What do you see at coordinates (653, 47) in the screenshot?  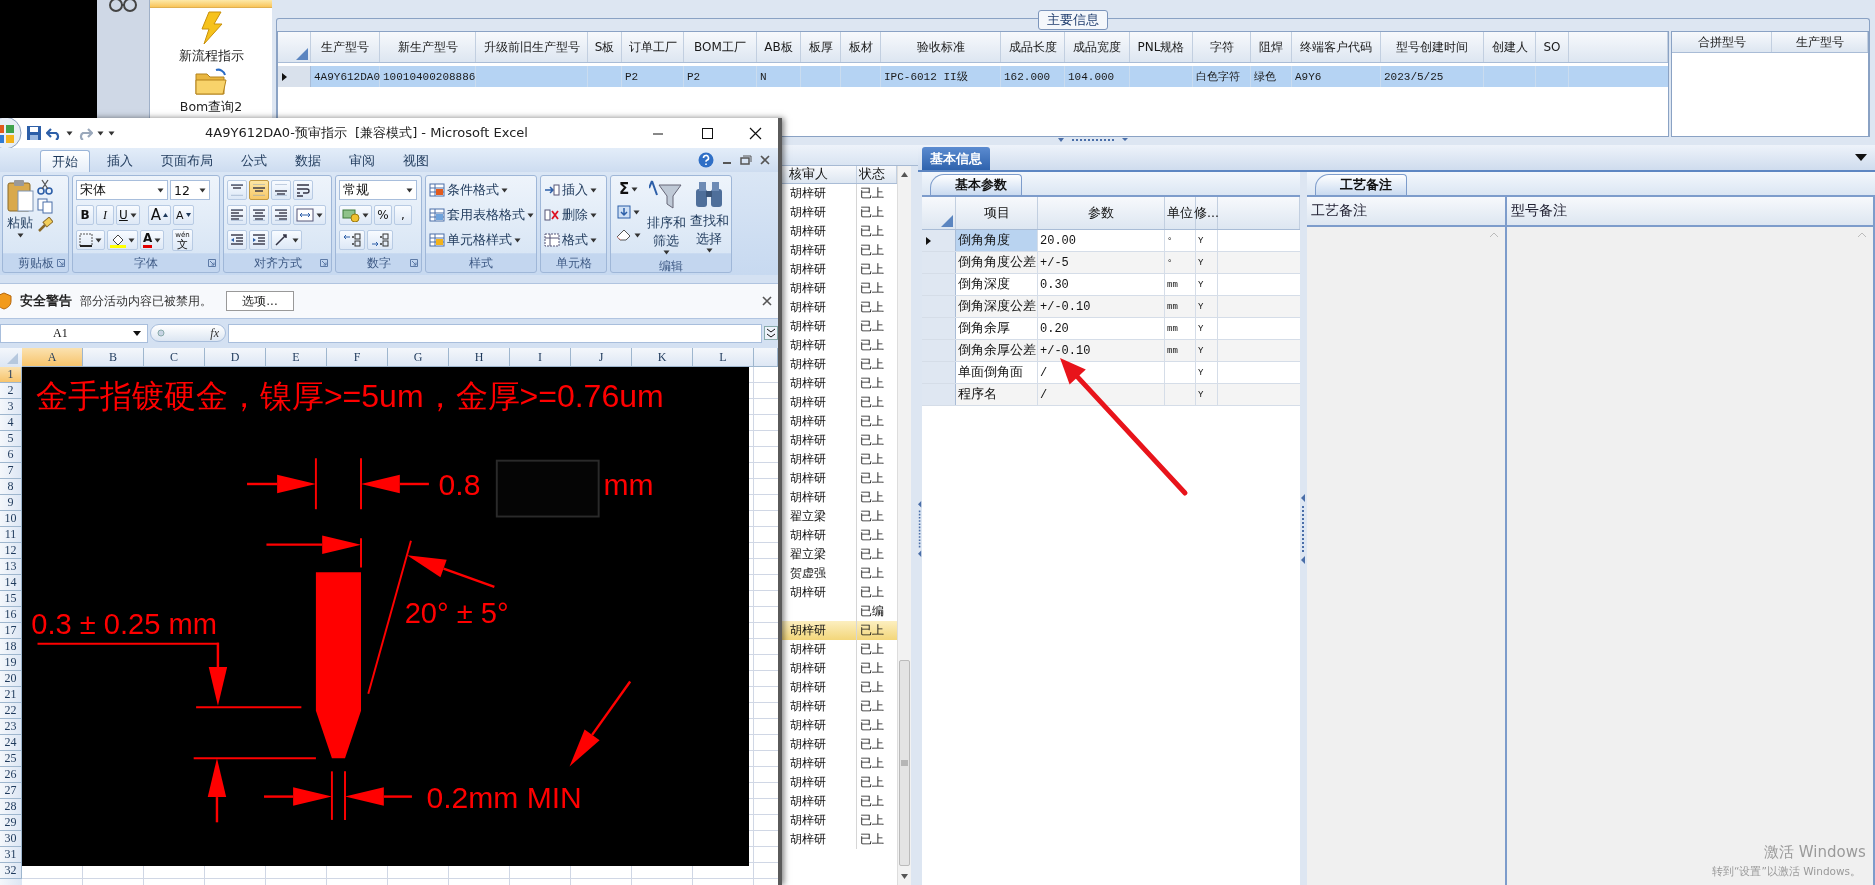 I see `column-header: 订单工厂` at bounding box center [653, 47].